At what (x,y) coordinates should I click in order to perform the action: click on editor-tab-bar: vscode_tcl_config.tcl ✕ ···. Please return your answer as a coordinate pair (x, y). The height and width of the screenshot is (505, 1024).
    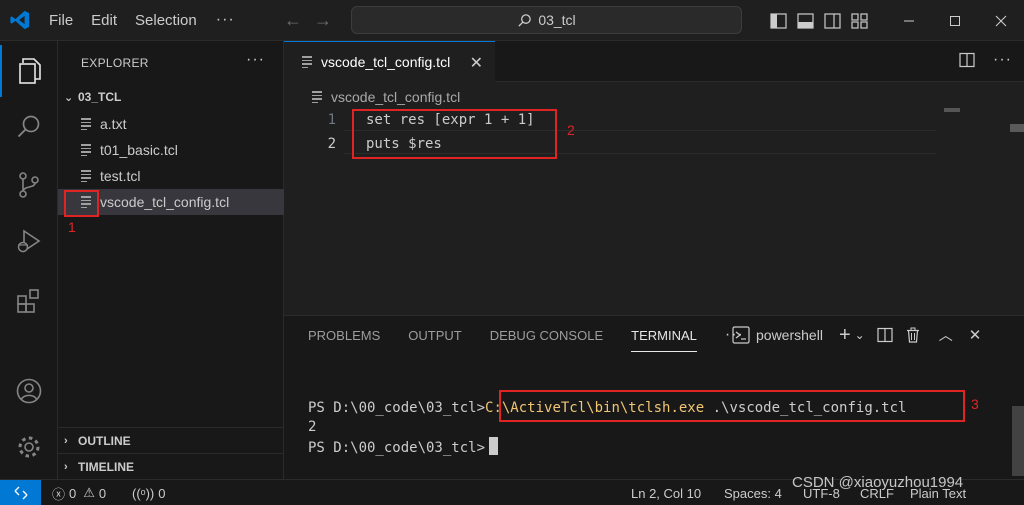
    Looking at the image, I should click on (654, 61).